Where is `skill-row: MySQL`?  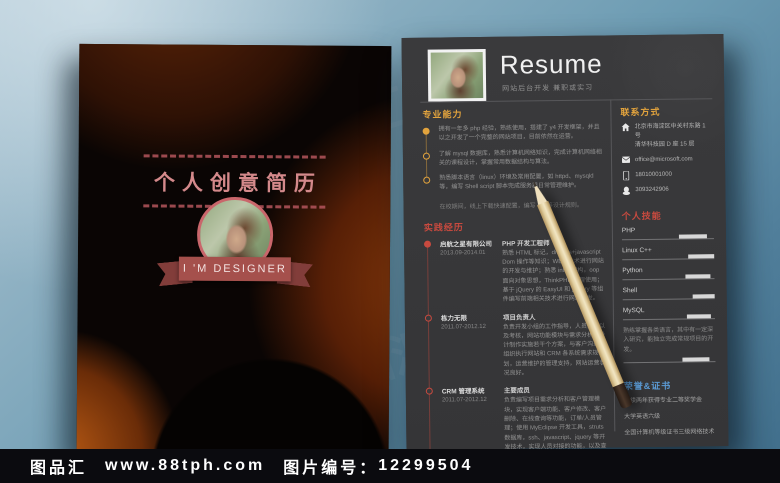
skill-row: MySQL is located at coordinates (668, 313).